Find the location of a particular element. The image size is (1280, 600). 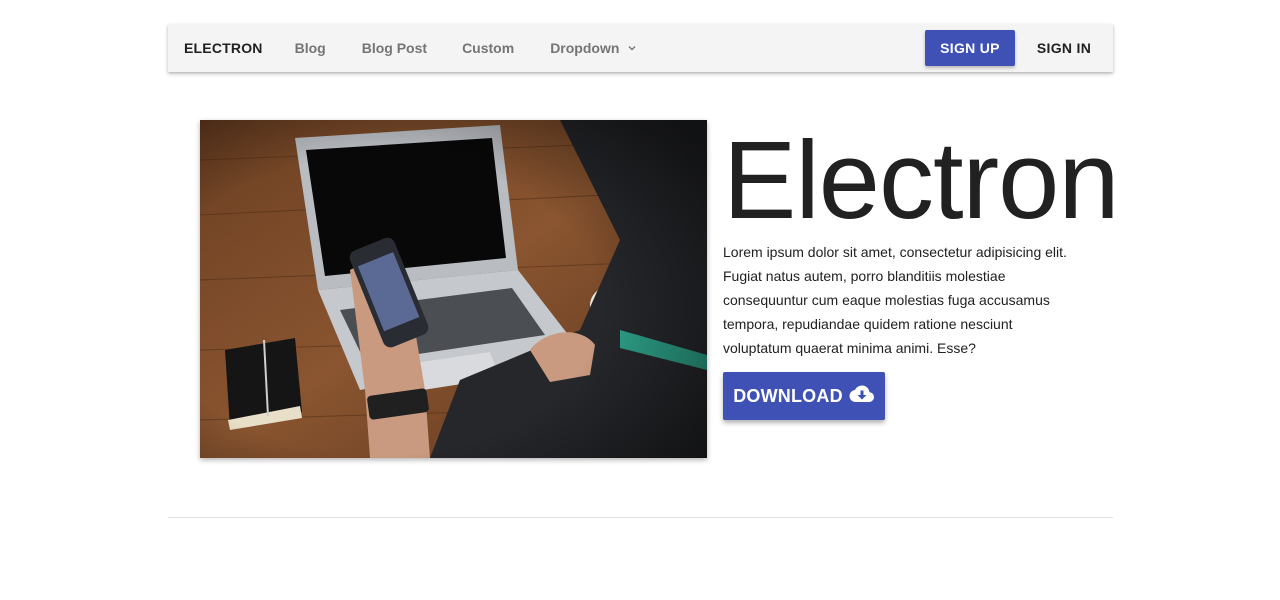

nav-link-blog: Blog is located at coordinates (310, 48).